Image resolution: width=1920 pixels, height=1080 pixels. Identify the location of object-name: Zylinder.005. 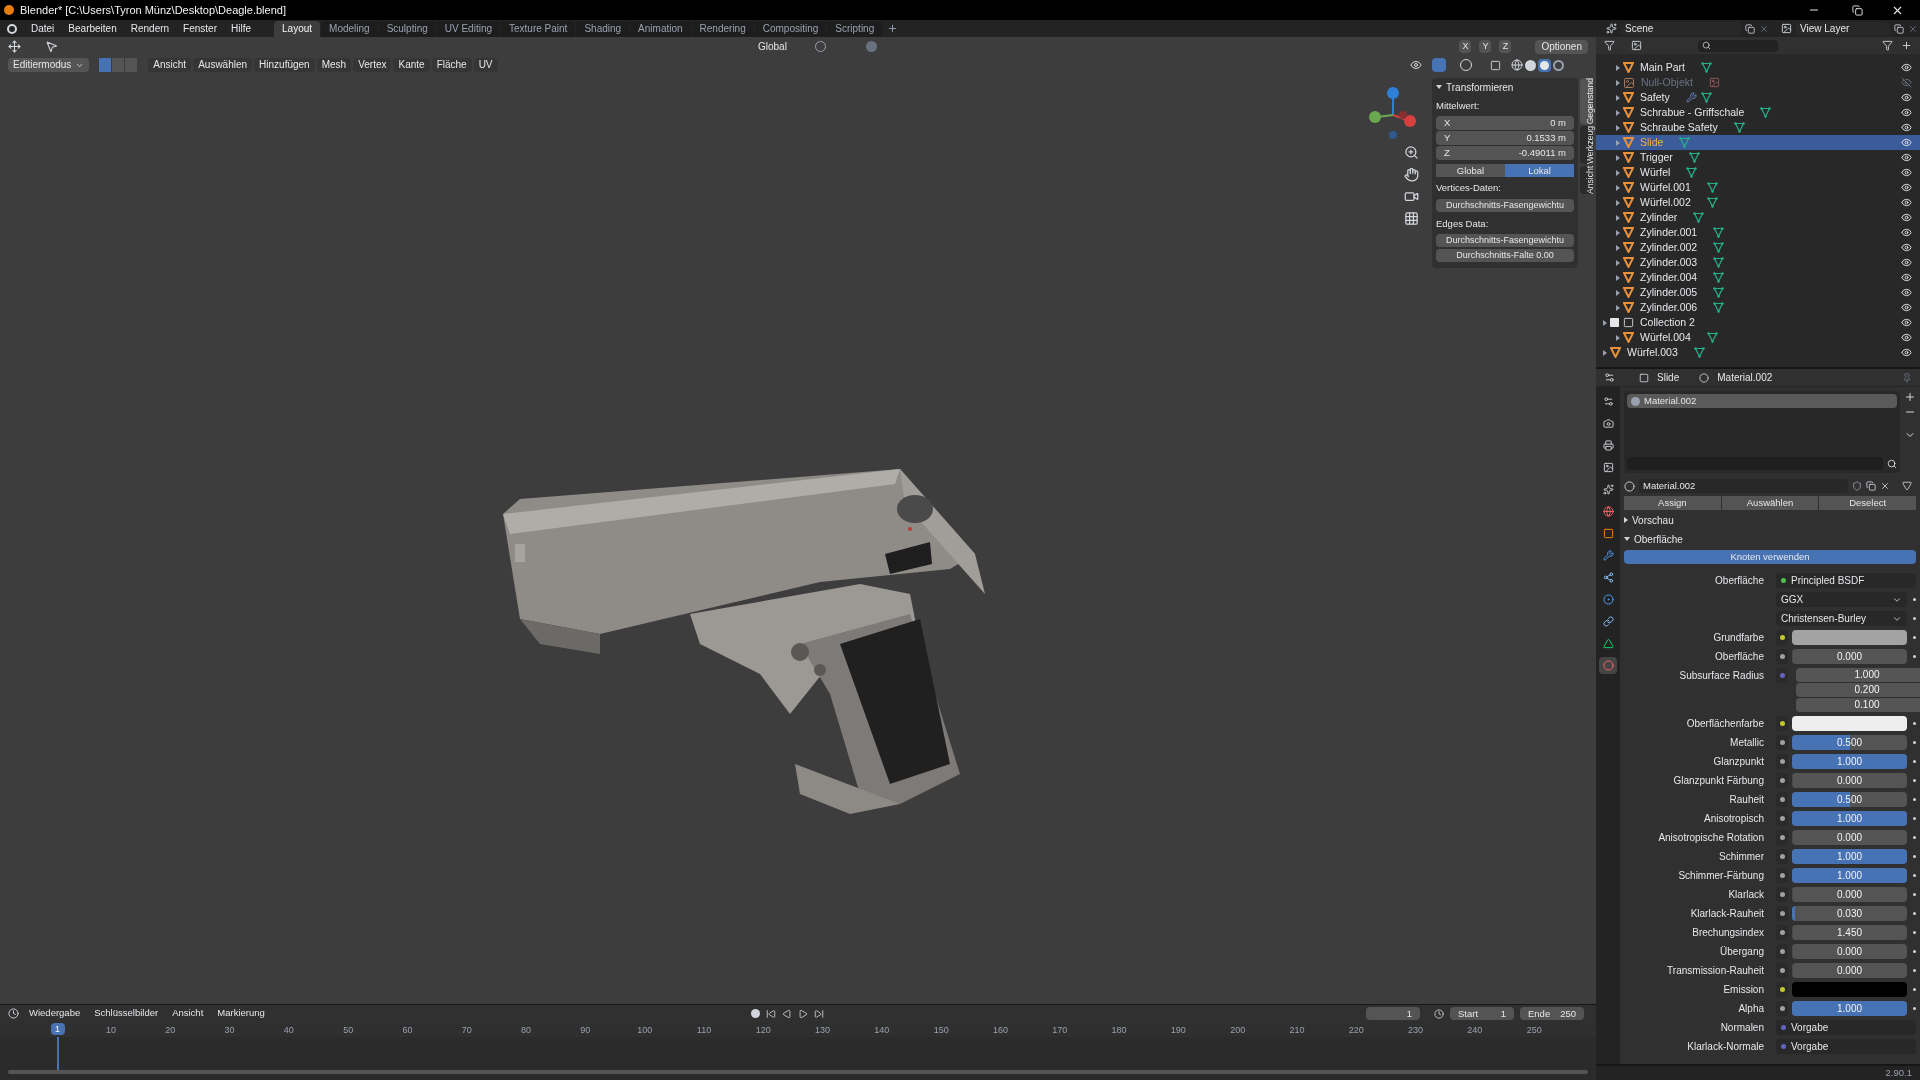
(1669, 292).